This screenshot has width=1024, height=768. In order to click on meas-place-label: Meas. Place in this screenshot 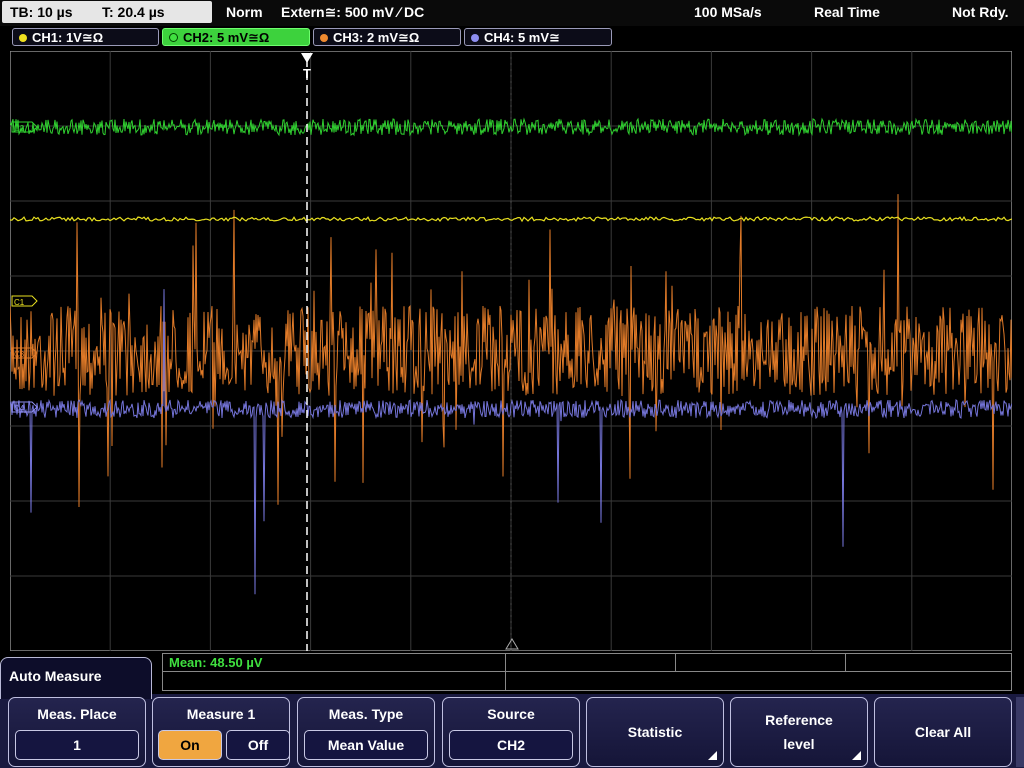, I will do `click(77, 714)`.